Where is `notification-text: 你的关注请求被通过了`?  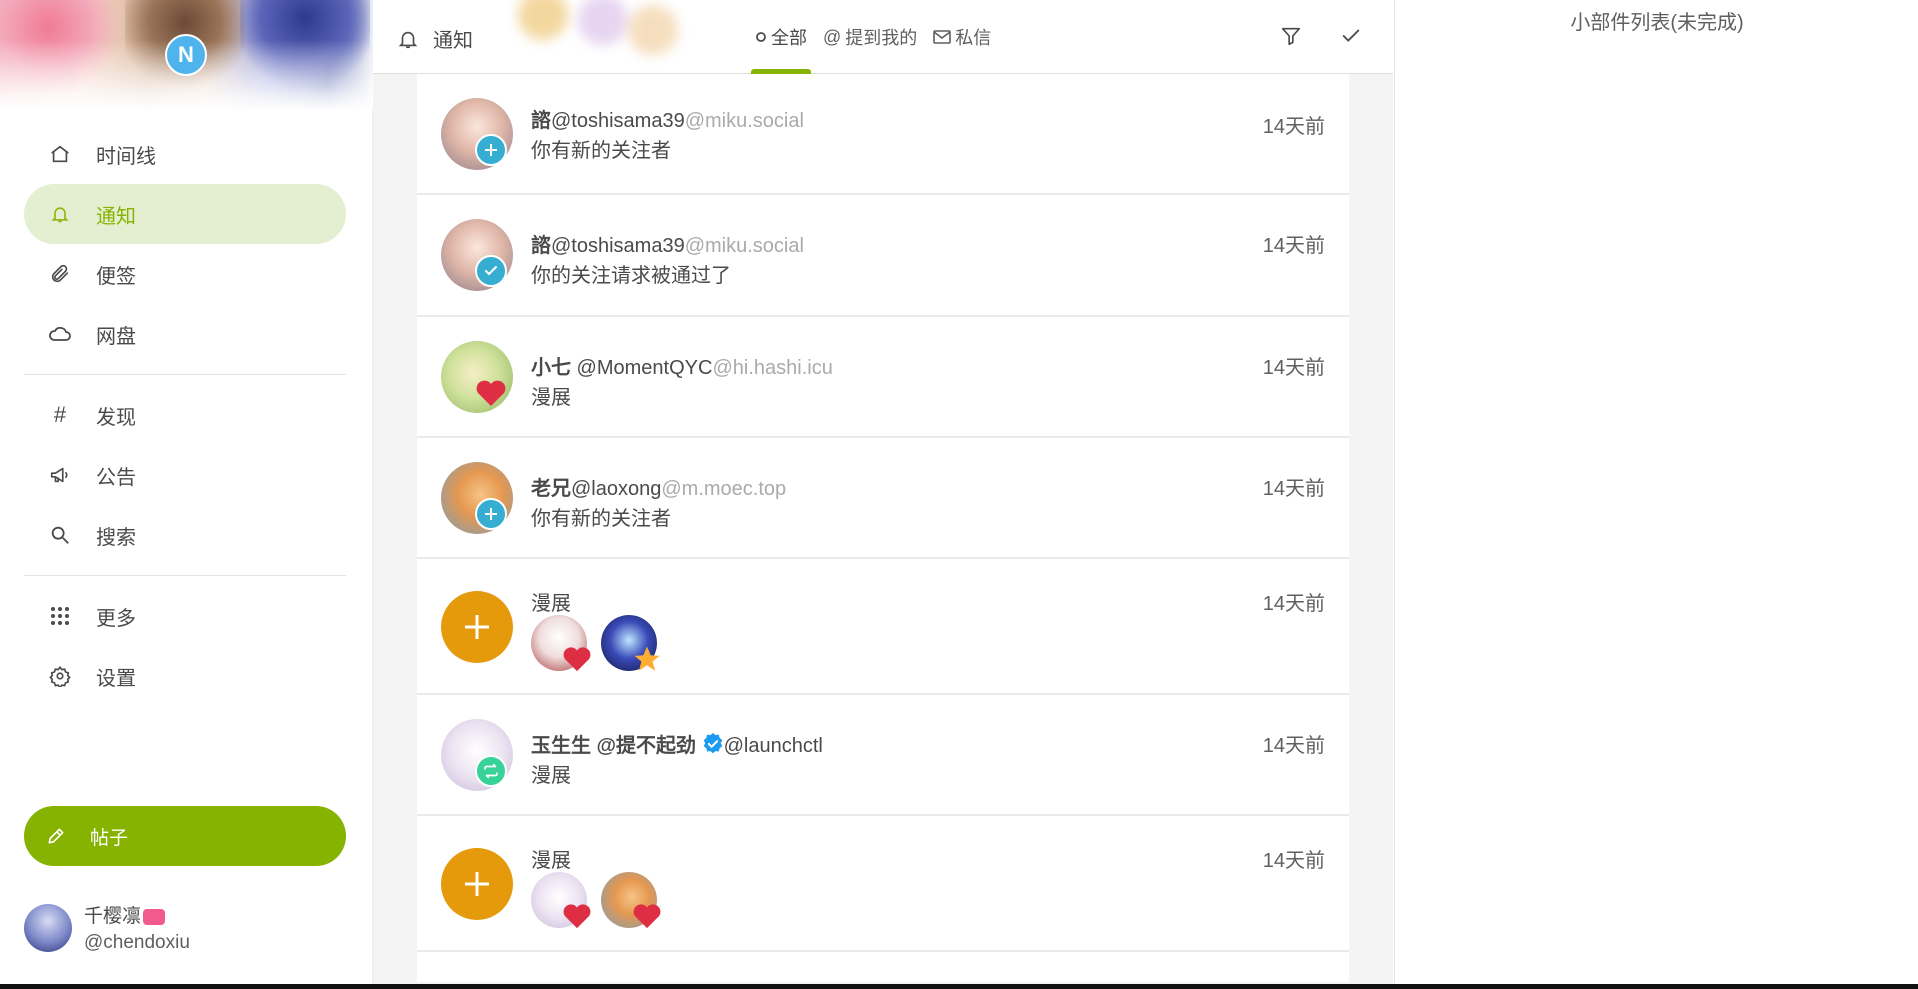
notification-text: 你的关注请求被通过了 is located at coordinates (631, 276).